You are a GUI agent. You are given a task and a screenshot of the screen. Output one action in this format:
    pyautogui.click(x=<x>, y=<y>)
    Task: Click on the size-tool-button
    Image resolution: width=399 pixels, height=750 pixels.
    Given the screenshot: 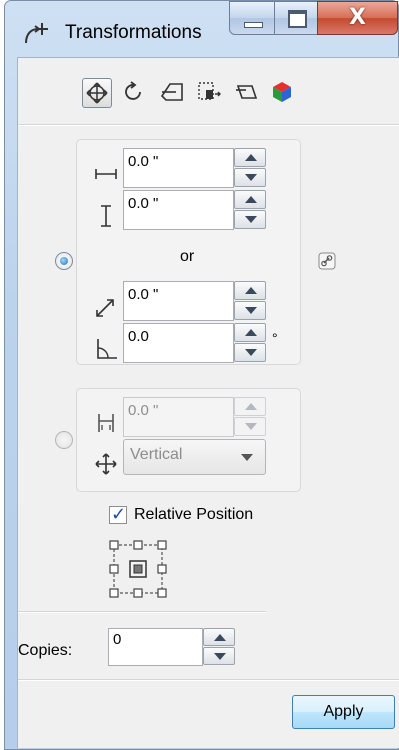 What is the action you would take?
    pyautogui.click(x=209, y=93)
    